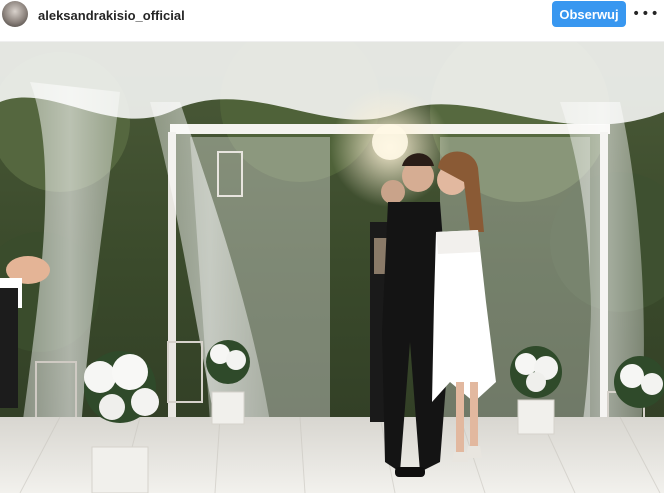  What do you see at coordinates (589, 14) in the screenshot?
I see `follow-button: Obserwuj` at bounding box center [589, 14].